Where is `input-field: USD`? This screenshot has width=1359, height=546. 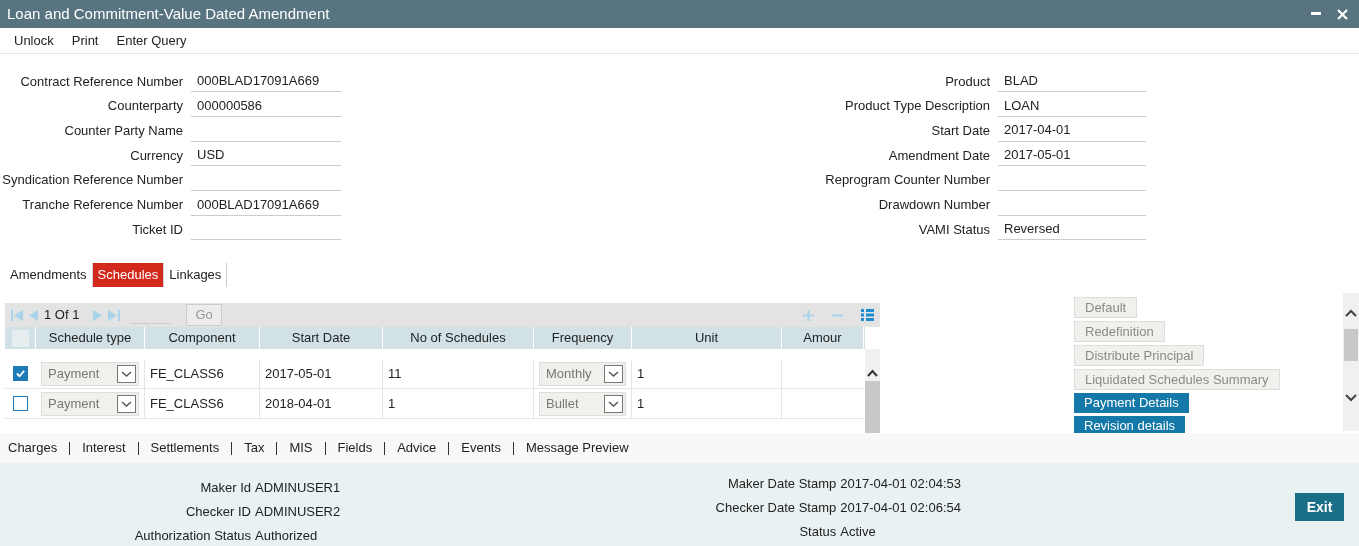
input-field: USD is located at coordinates (266, 155).